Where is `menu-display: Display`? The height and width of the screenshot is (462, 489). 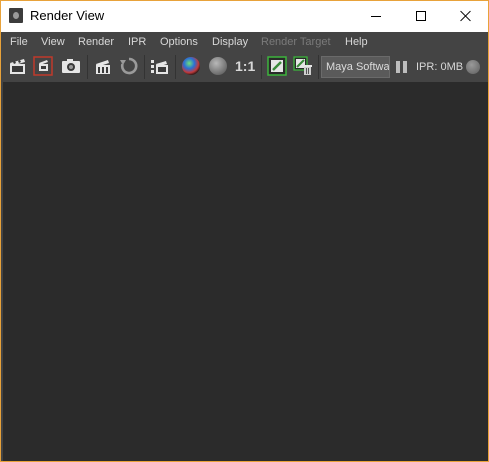
menu-display: Display is located at coordinates (230, 42).